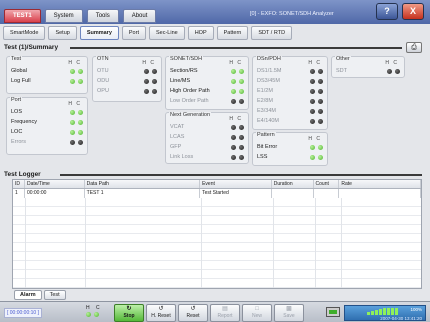 Image resolution: width=430 pixels, height=322 pixels. I want to click on col-data-path: Data Path, so click(143, 184).